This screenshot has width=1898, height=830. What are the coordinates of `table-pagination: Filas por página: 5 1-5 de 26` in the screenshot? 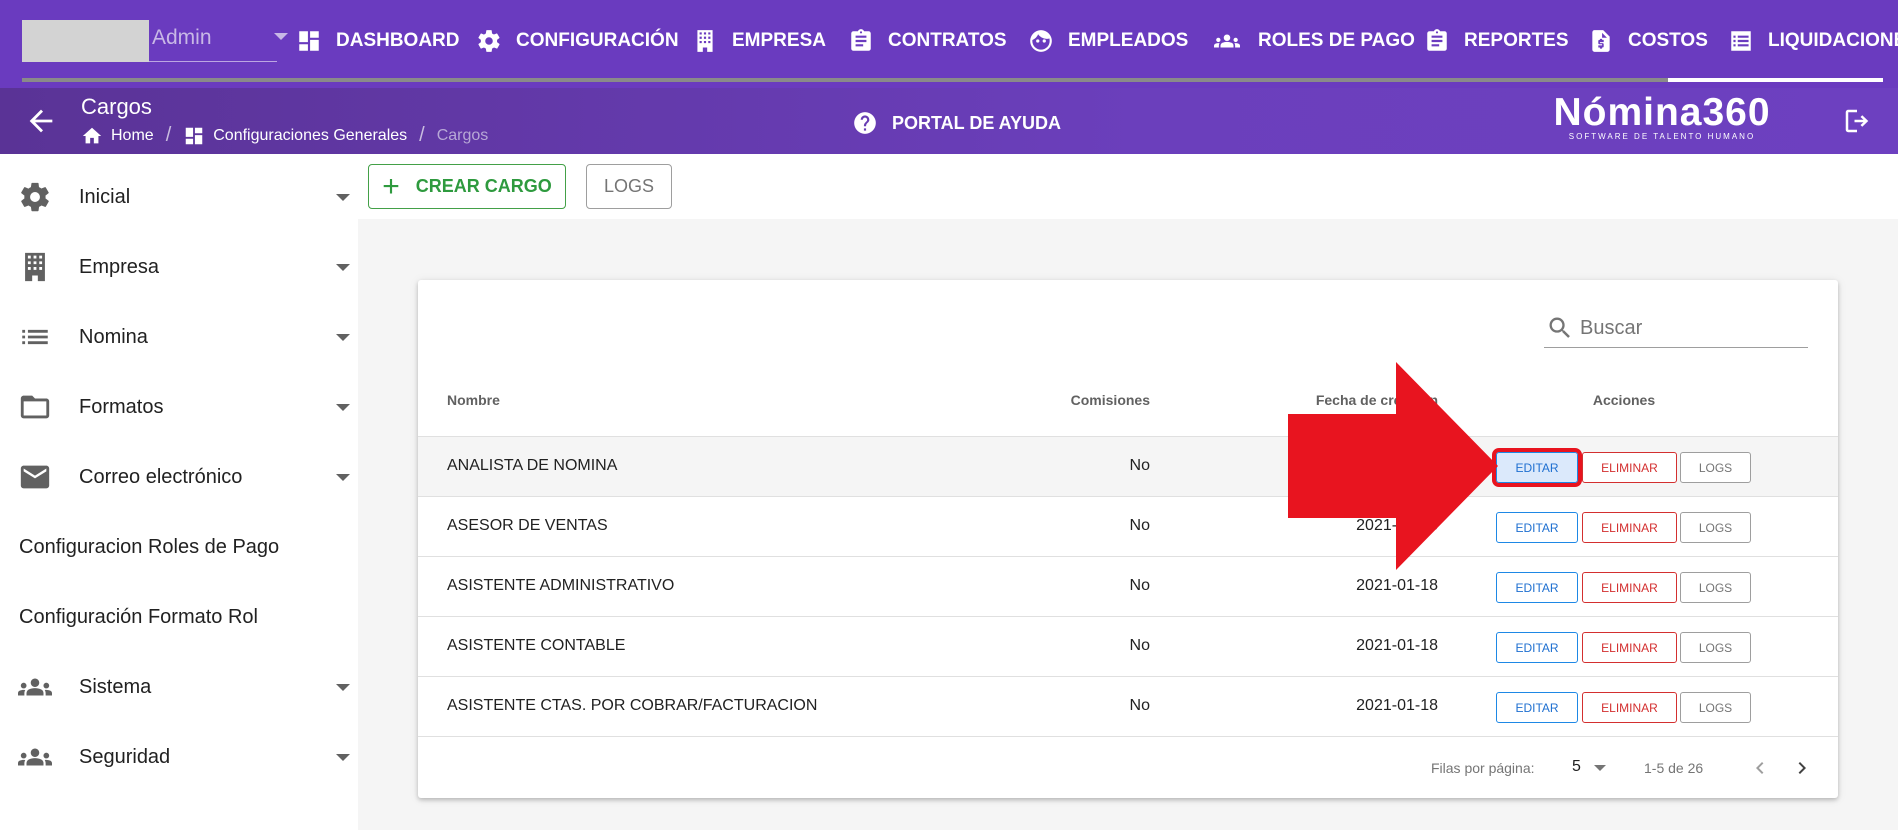 It's located at (1128, 768).